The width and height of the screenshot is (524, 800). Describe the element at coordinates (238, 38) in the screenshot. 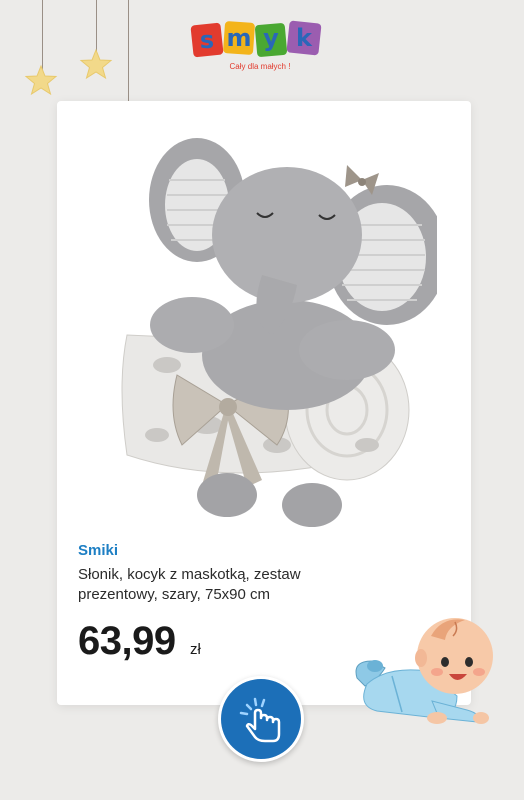

I see `logo-letter: m` at that location.